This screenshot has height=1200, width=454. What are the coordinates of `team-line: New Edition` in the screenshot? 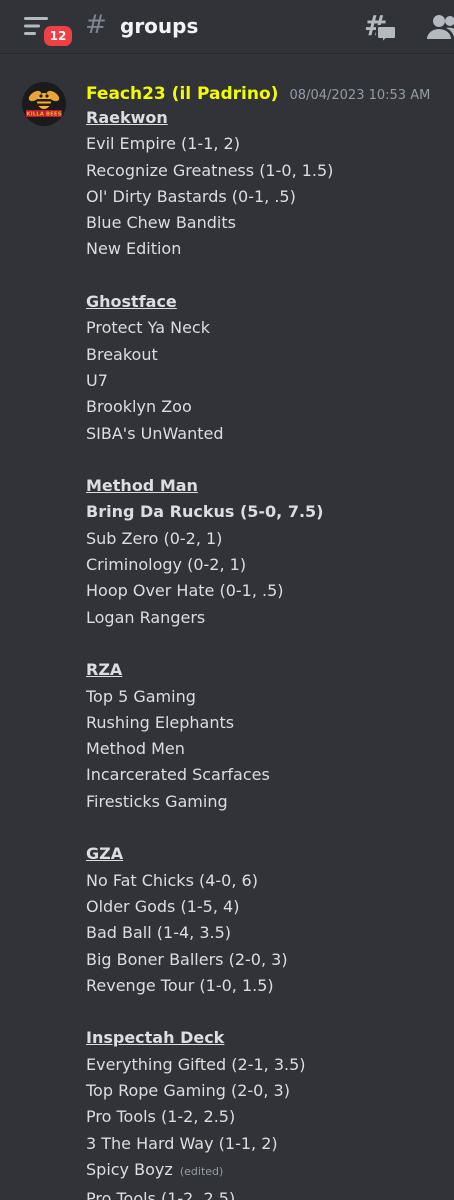 It's located at (134, 249).